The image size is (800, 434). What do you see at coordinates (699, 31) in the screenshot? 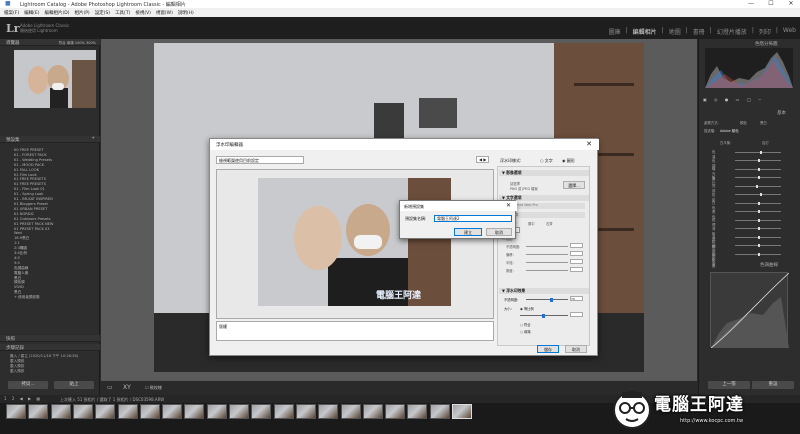
I see `module-tab: 書冊` at bounding box center [699, 31].